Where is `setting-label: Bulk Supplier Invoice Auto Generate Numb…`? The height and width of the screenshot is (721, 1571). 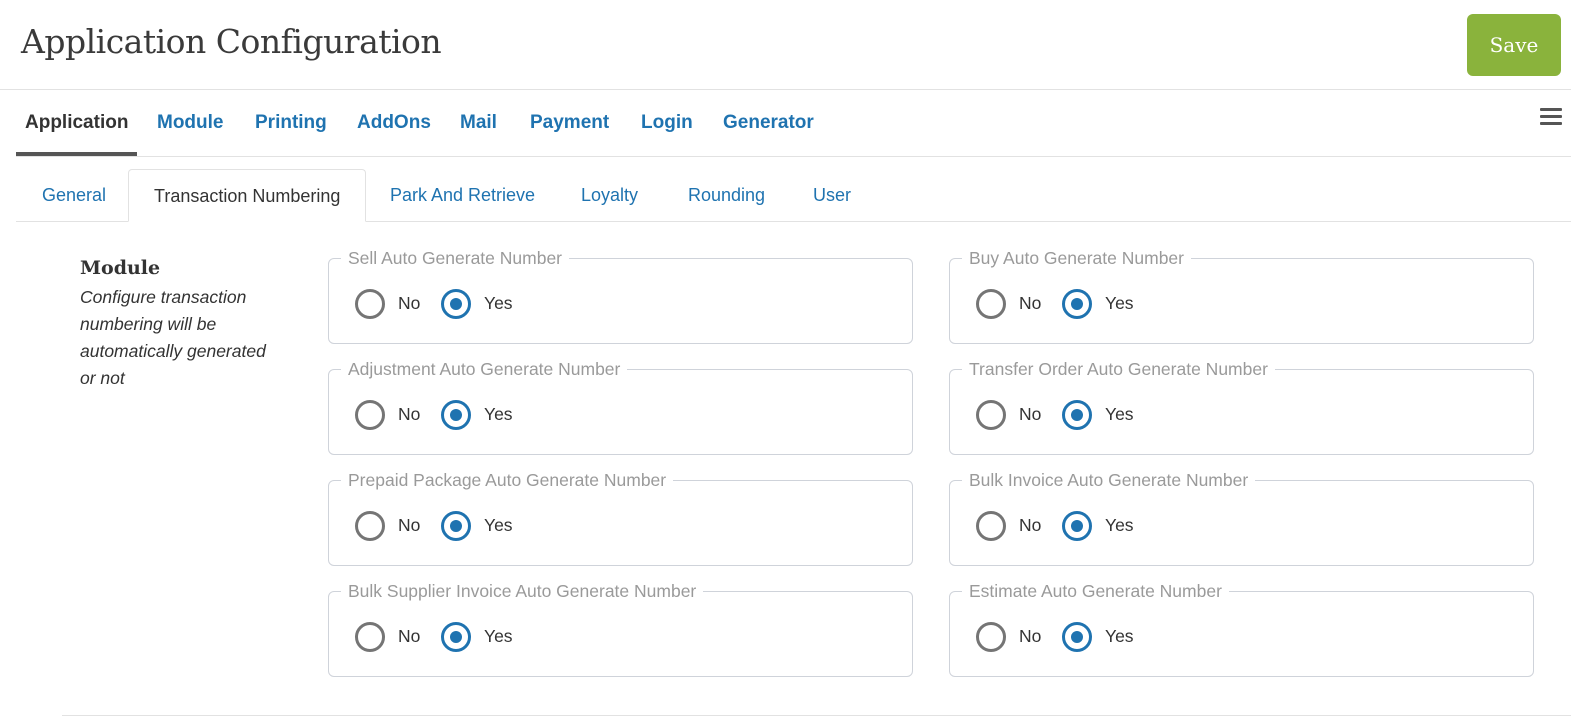
setting-label: Bulk Supplier Invoice Auto Generate Numb… is located at coordinates (522, 591).